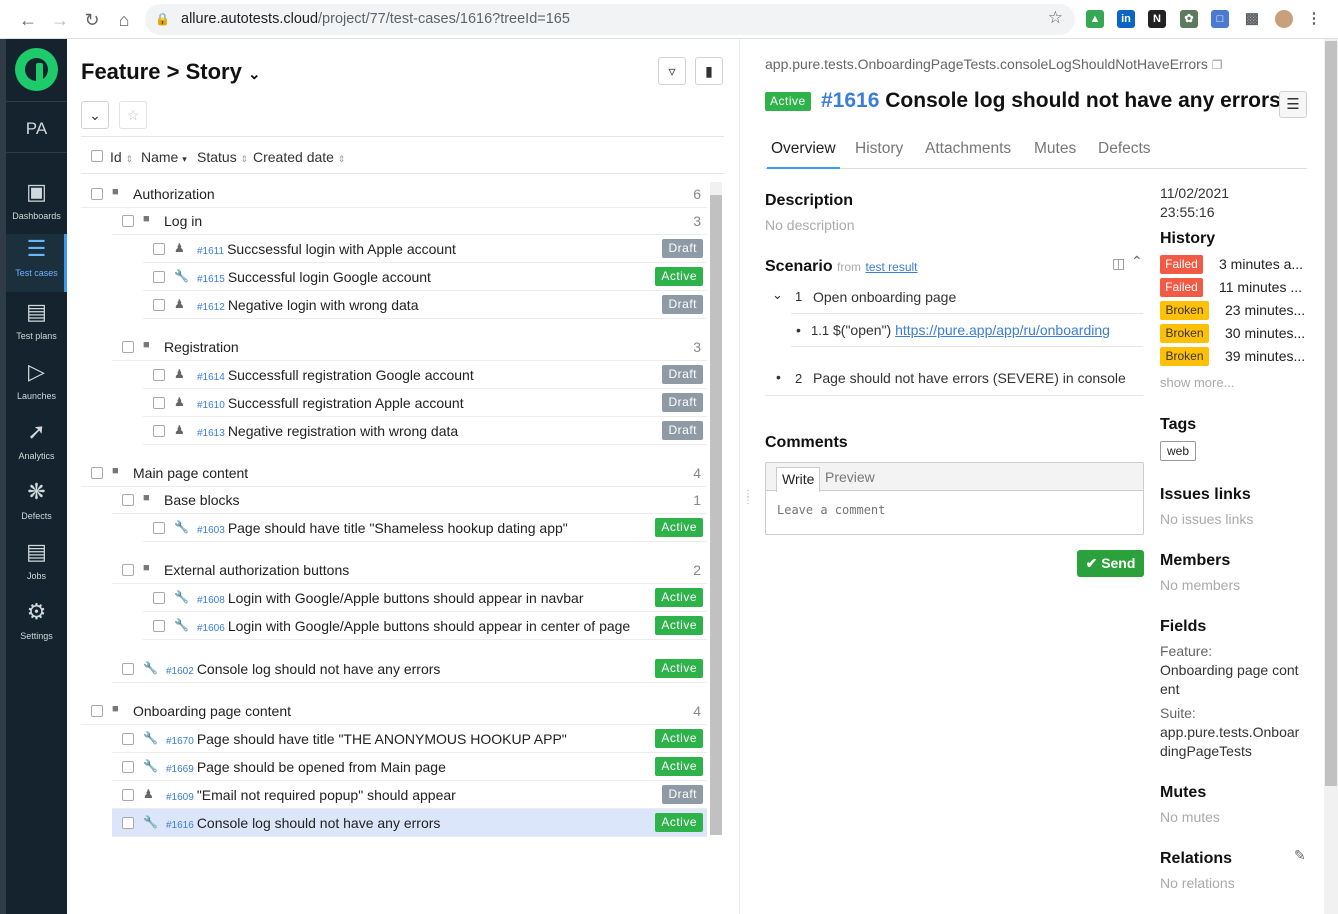  What do you see at coordinates (709, 71) in the screenshot?
I see `lock-button: ▮` at bounding box center [709, 71].